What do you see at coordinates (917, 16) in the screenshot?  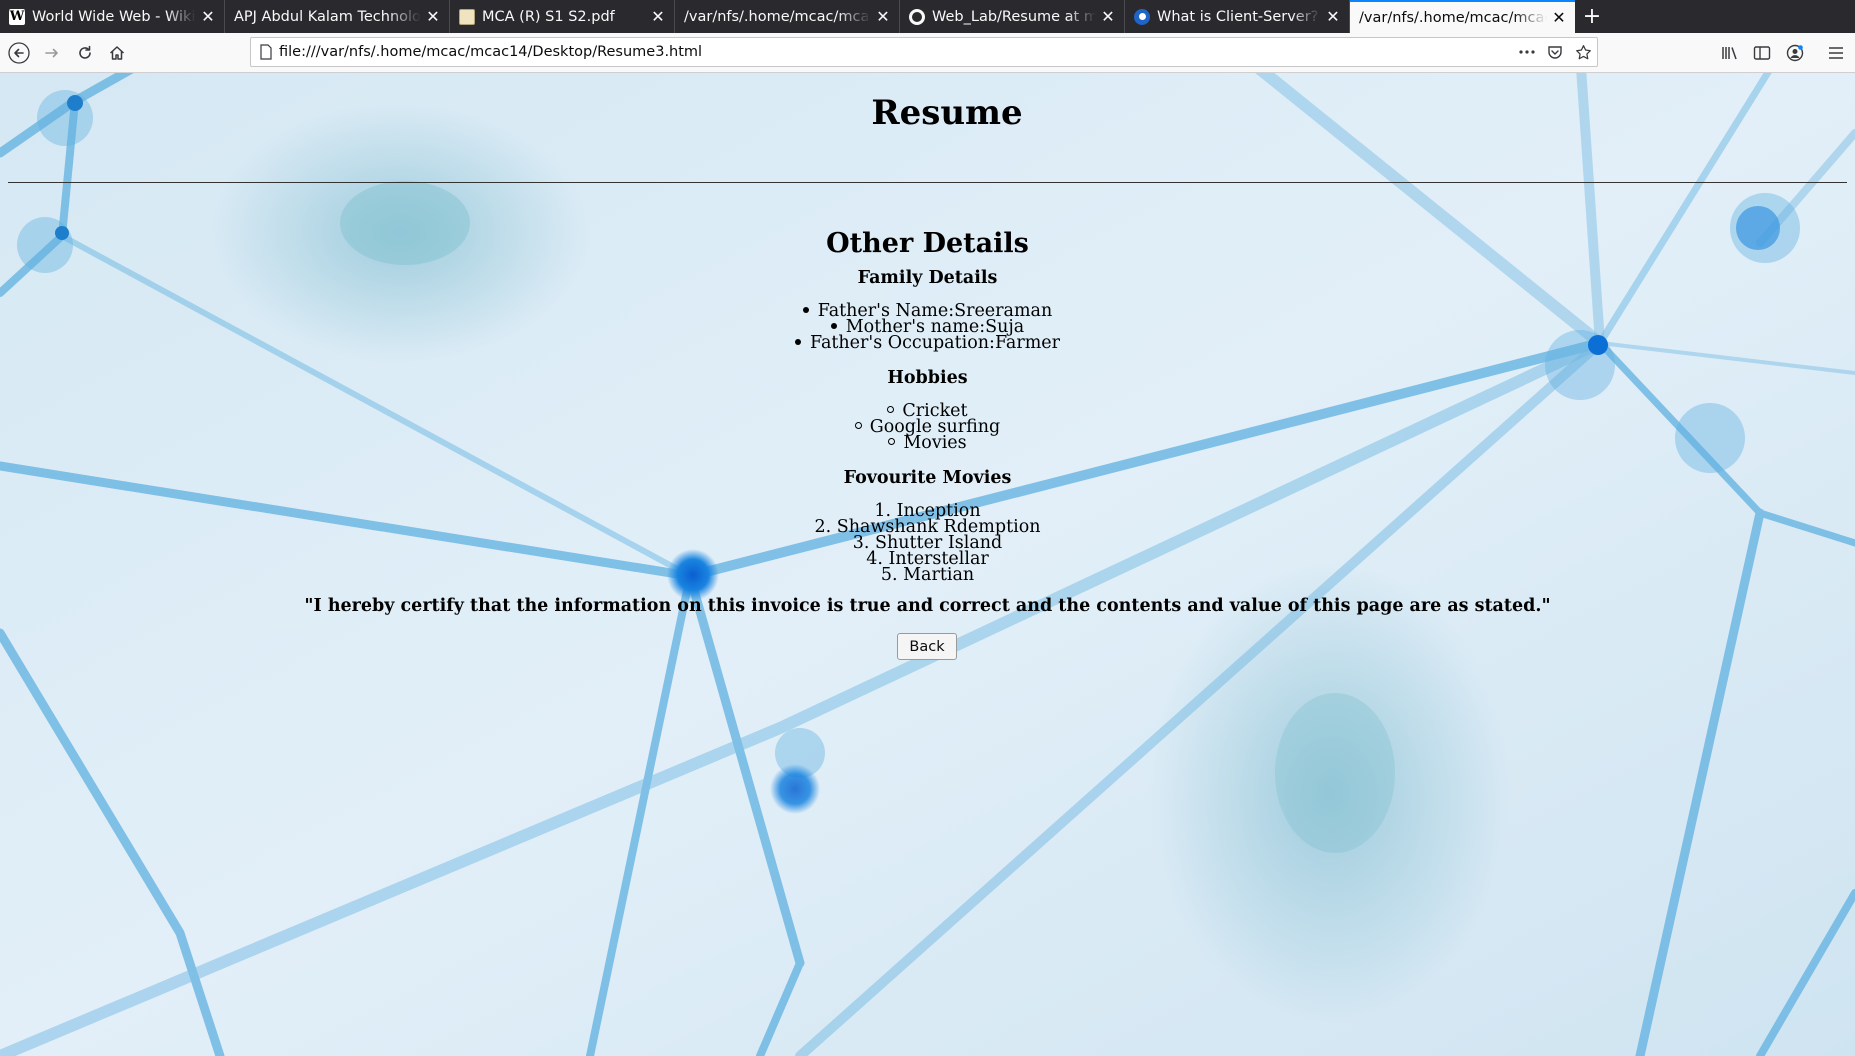 I see `github-icon` at bounding box center [917, 16].